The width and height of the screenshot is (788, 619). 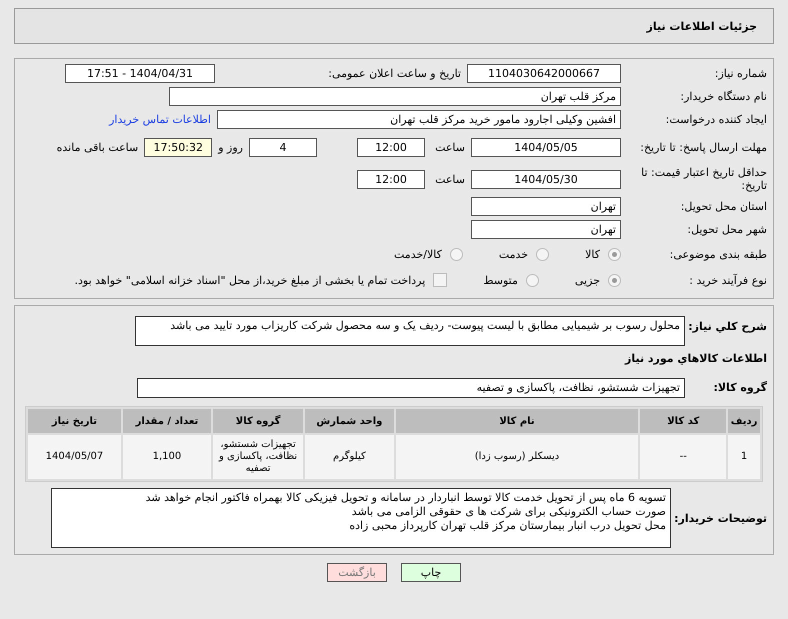 What do you see at coordinates (726, 229) in the screenshot?
I see `field-label: شهر محل تحویل:` at bounding box center [726, 229].